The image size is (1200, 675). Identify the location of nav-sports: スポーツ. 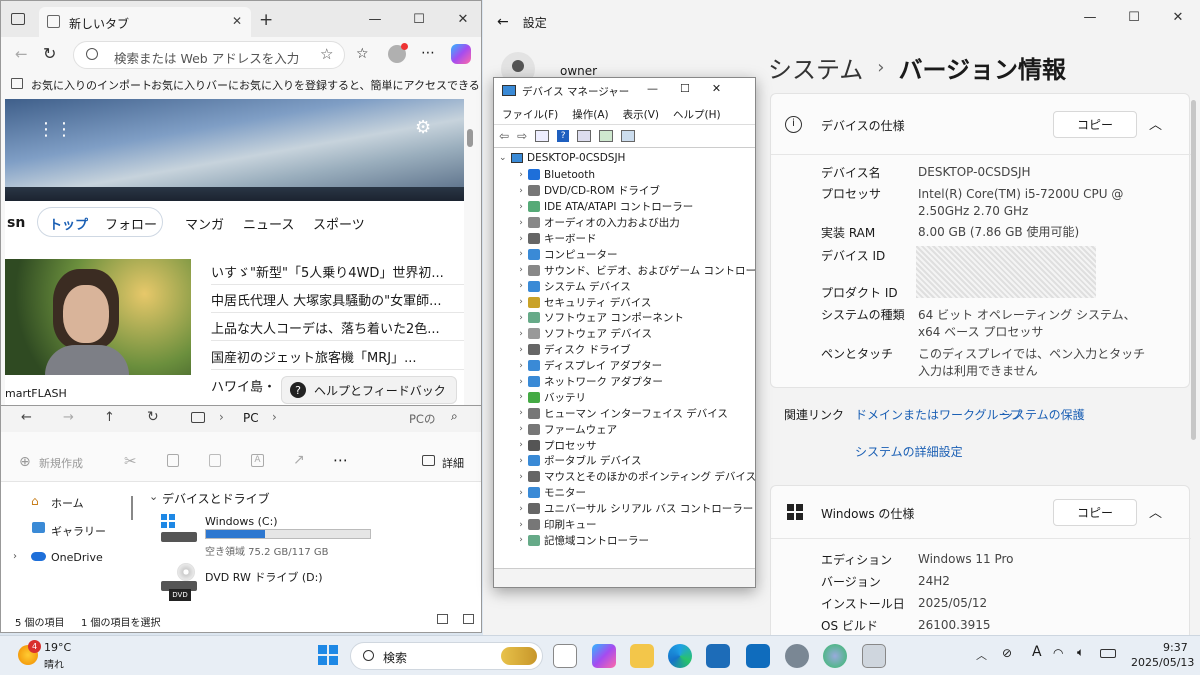
(339, 223).